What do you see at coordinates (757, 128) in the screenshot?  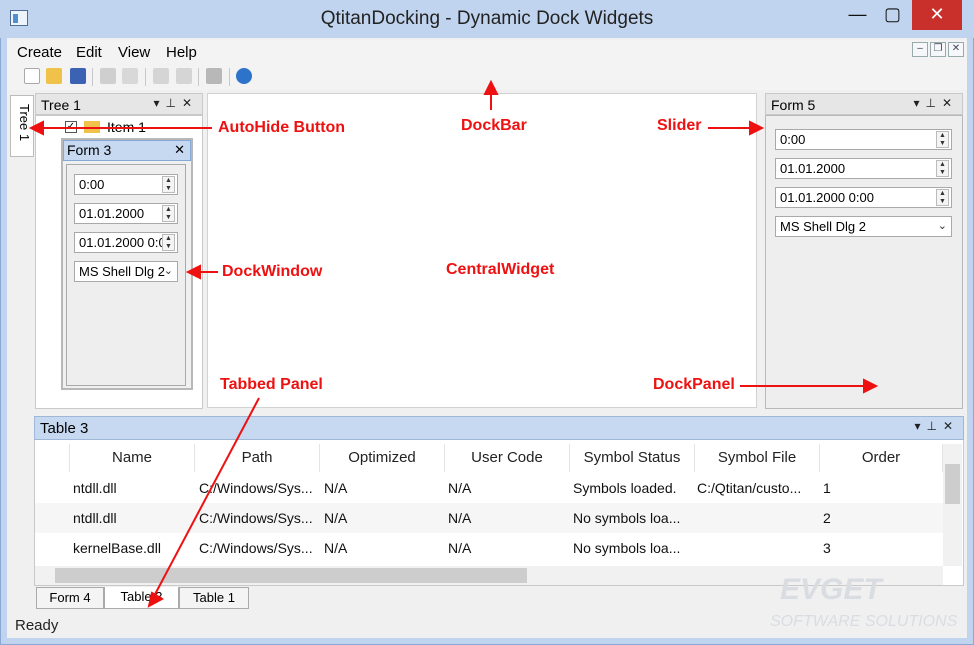 I see `arrowhead-slider` at bounding box center [757, 128].